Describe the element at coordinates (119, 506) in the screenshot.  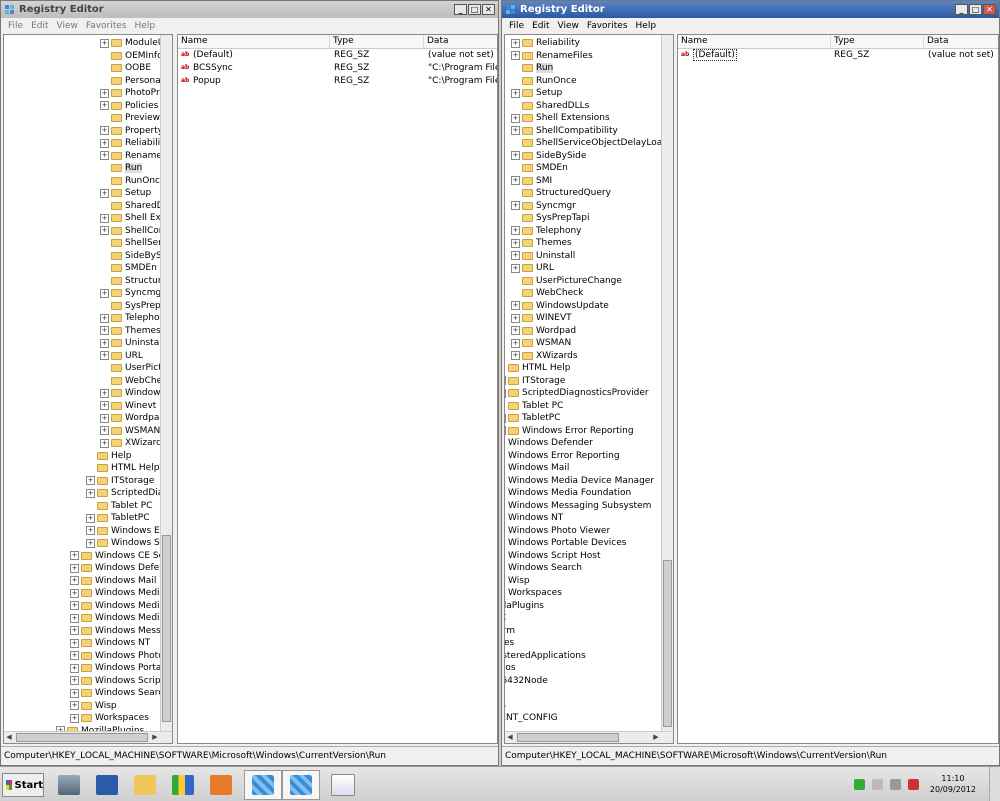
I see `tree-item: Tablet PC` at that location.